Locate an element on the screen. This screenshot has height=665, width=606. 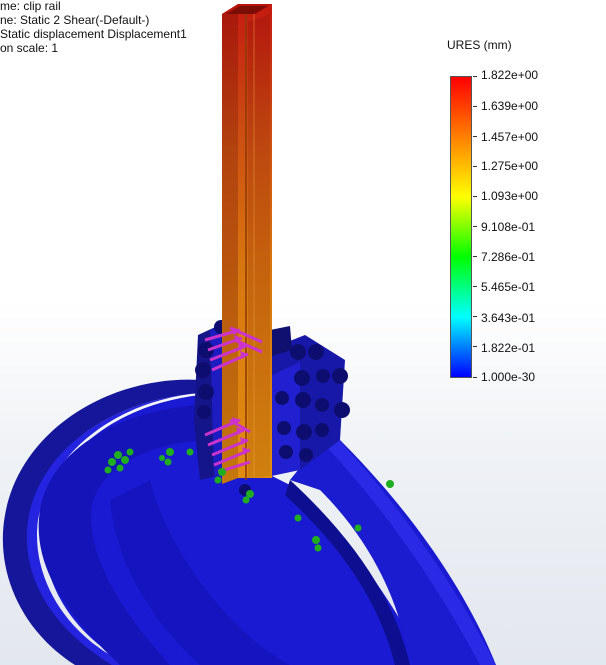
legend-tick-label: 1.822e+00 is located at coordinates (510, 75).